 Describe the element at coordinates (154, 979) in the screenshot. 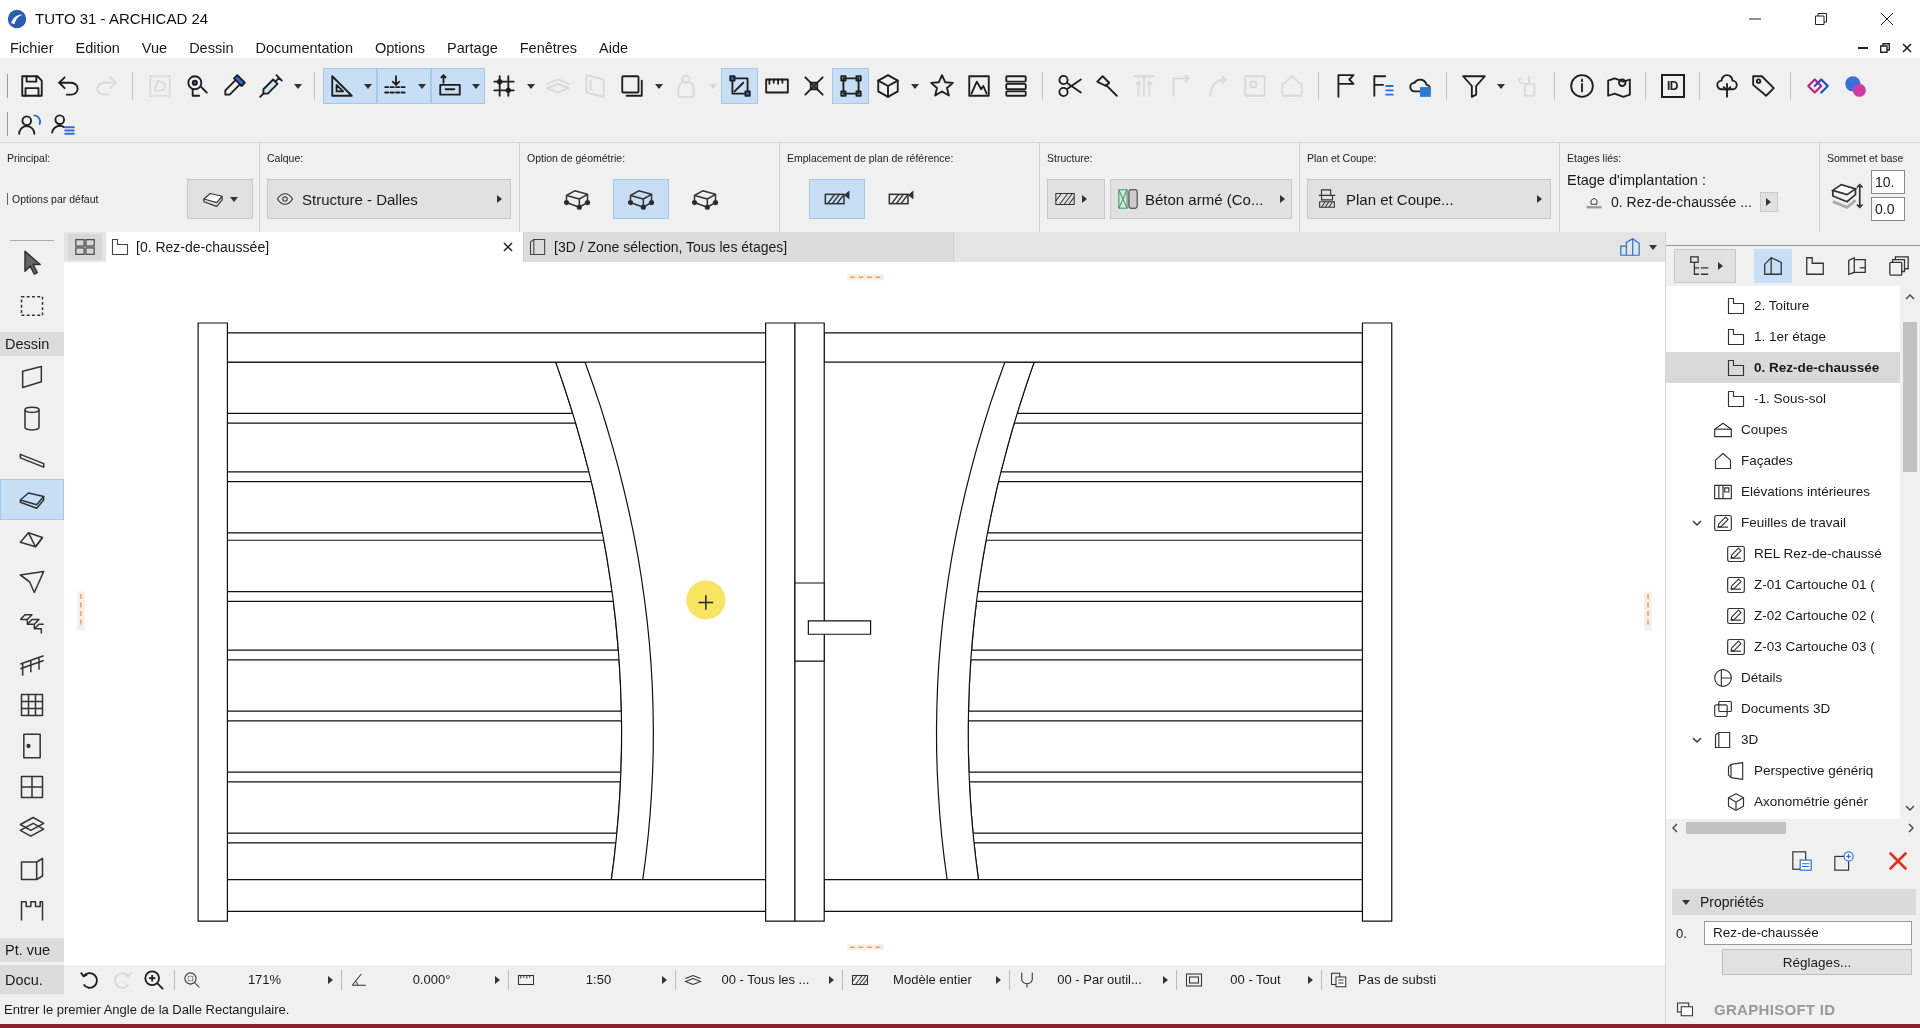

I see `zoom-in-button` at that location.